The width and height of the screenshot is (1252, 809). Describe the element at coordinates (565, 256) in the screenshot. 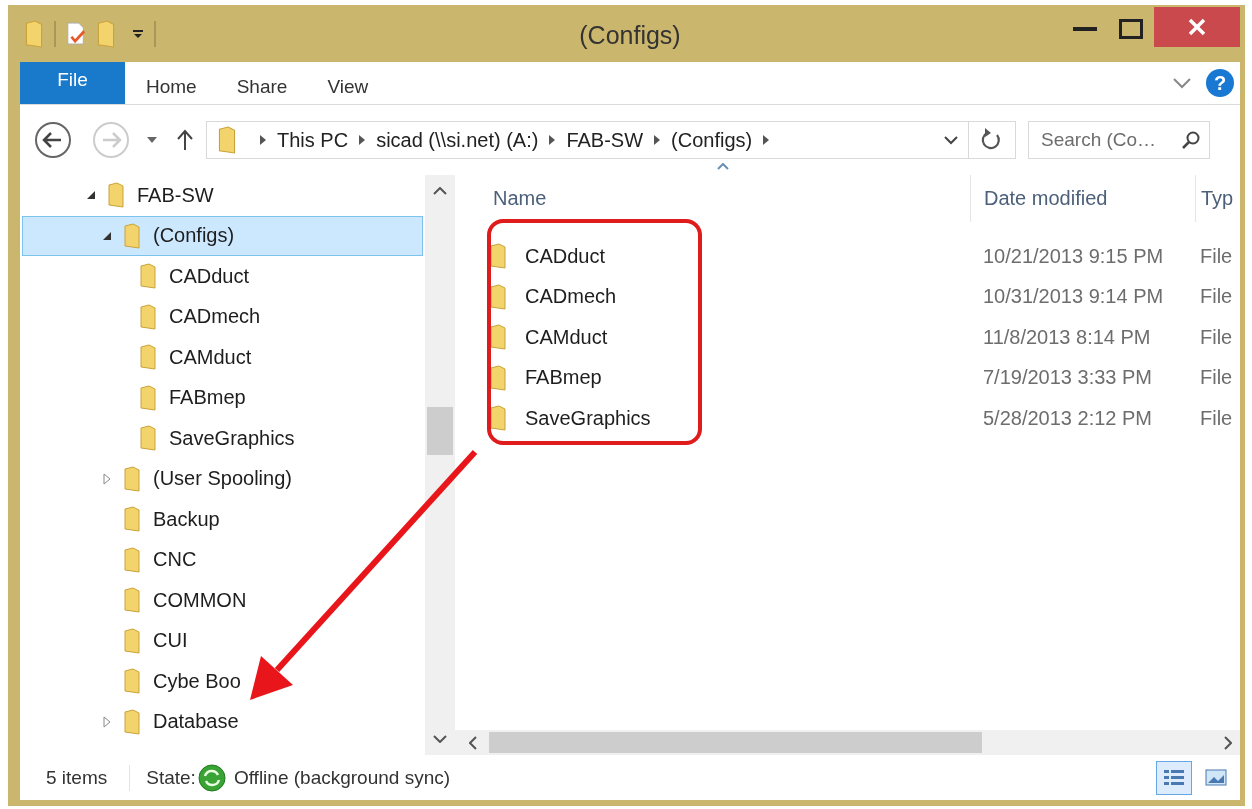

I see `file-name: CADduct` at that location.